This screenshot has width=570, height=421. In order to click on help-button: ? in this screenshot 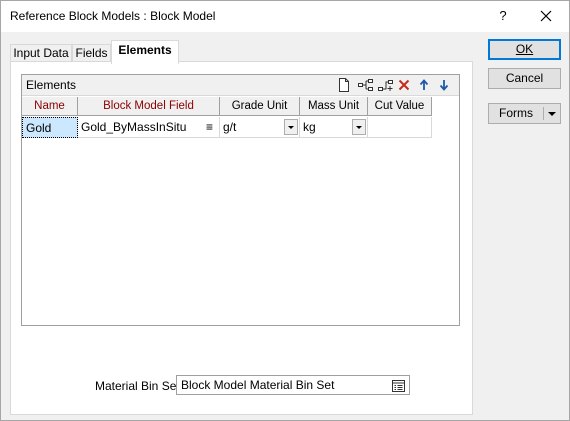, I will do `click(503, 16)`.